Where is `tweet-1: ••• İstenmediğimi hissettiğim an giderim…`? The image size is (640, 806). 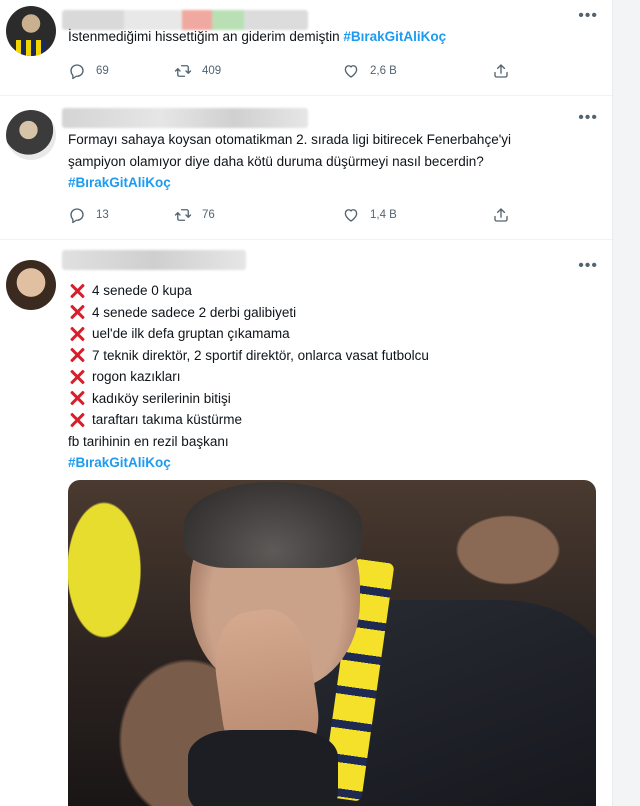
tweet-1: ••• İstenmediğimi hissettiğim an giderim… is located at coordinates (306, 48).